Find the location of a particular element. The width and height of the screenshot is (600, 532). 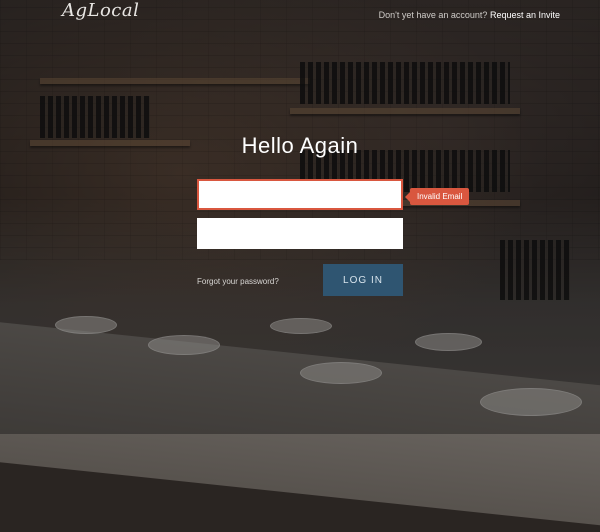

forgot-password-link: Forgot your password? is located at coordinates (238, 281).